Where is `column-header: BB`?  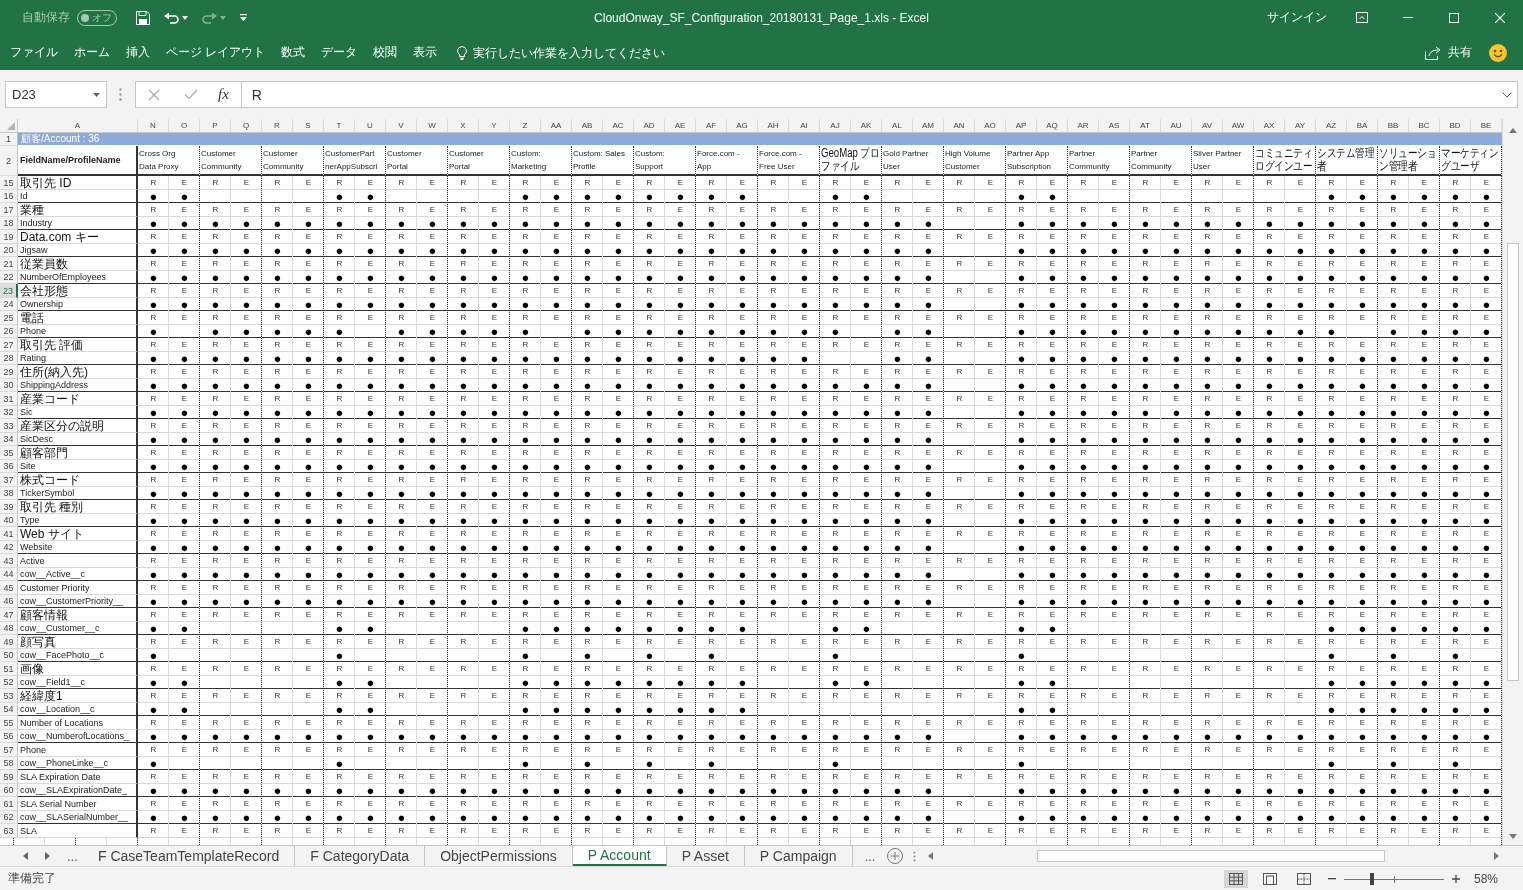
column-header: BB is located at coordinates (1393, 126).